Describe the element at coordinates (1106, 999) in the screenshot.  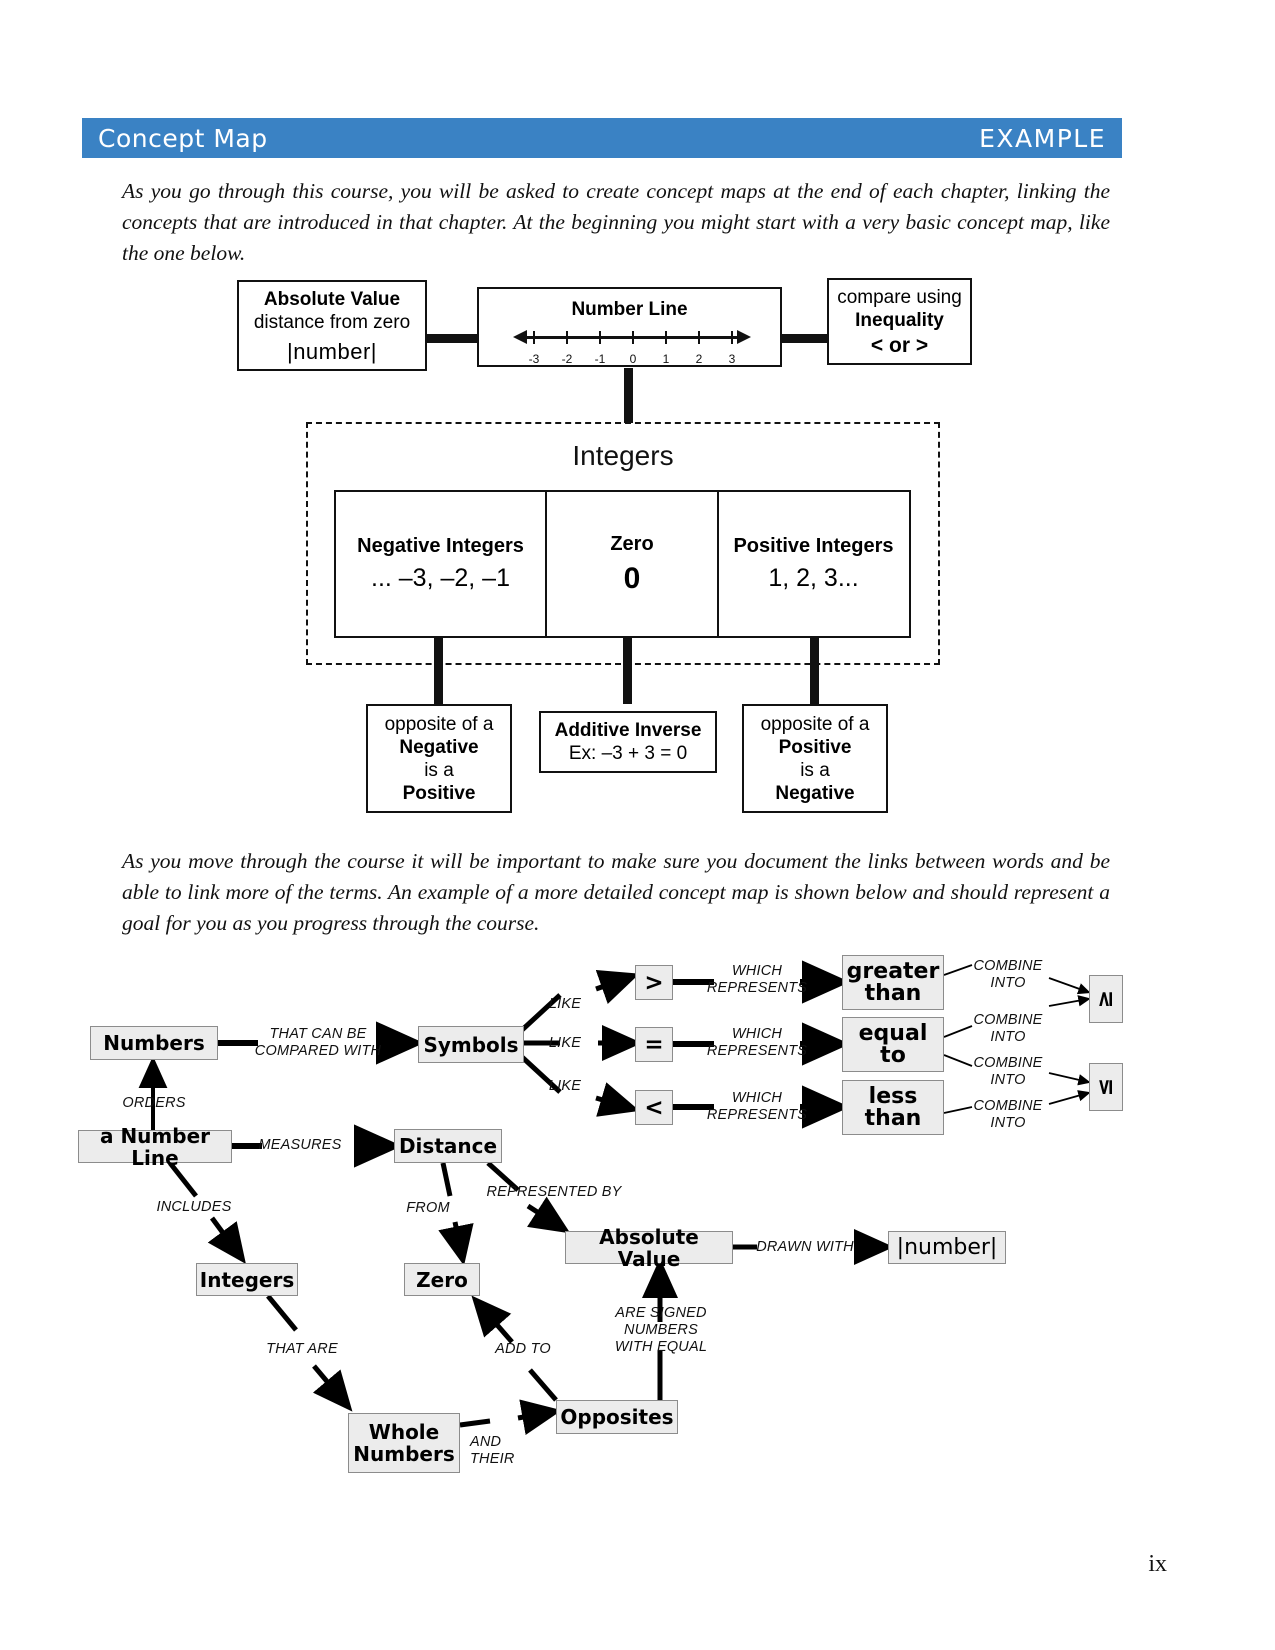
I see `node-greater-or-equal: ≥` at that location.